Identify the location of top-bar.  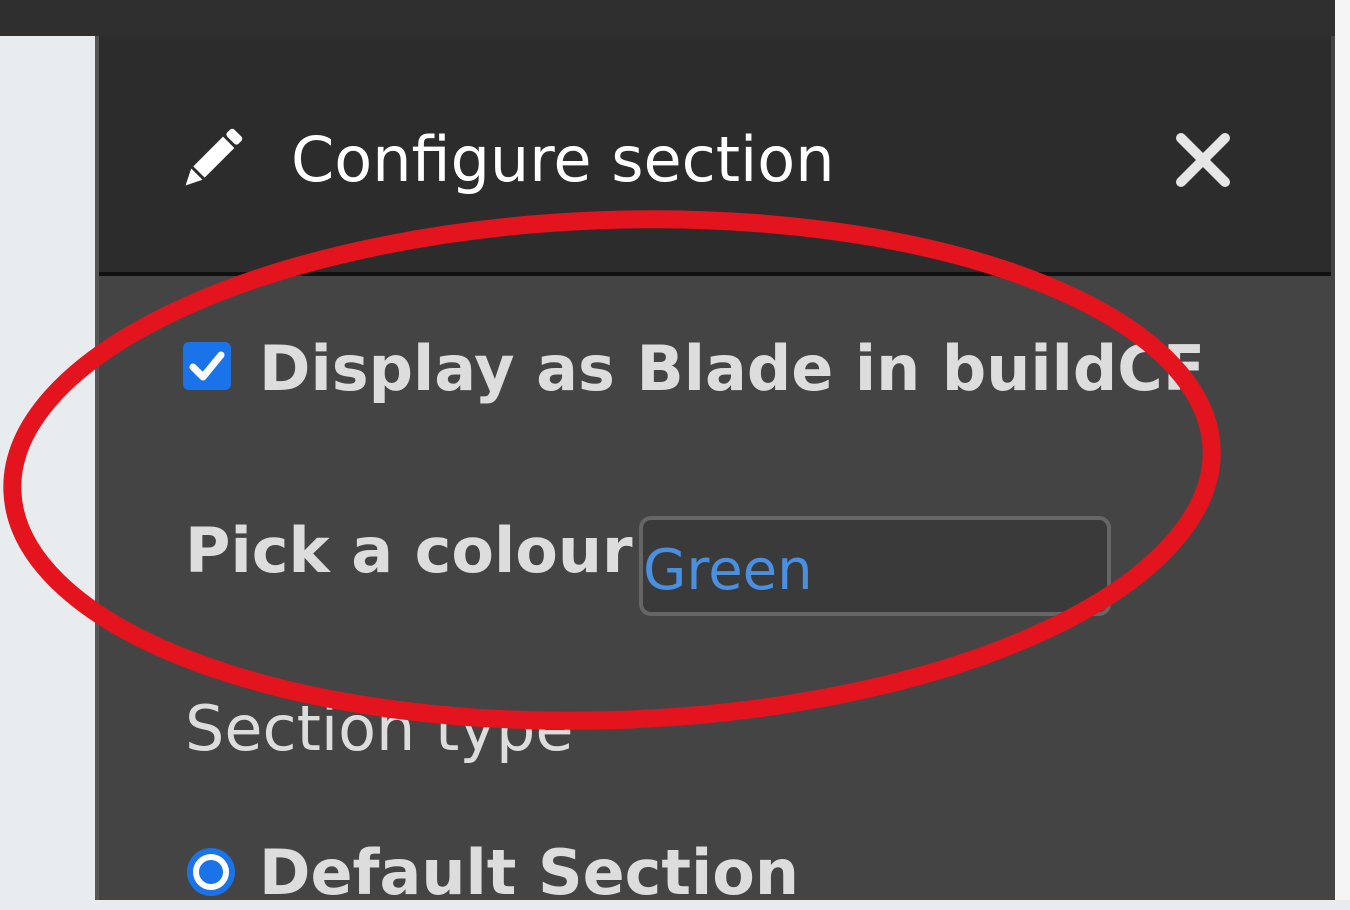
(675, 18).